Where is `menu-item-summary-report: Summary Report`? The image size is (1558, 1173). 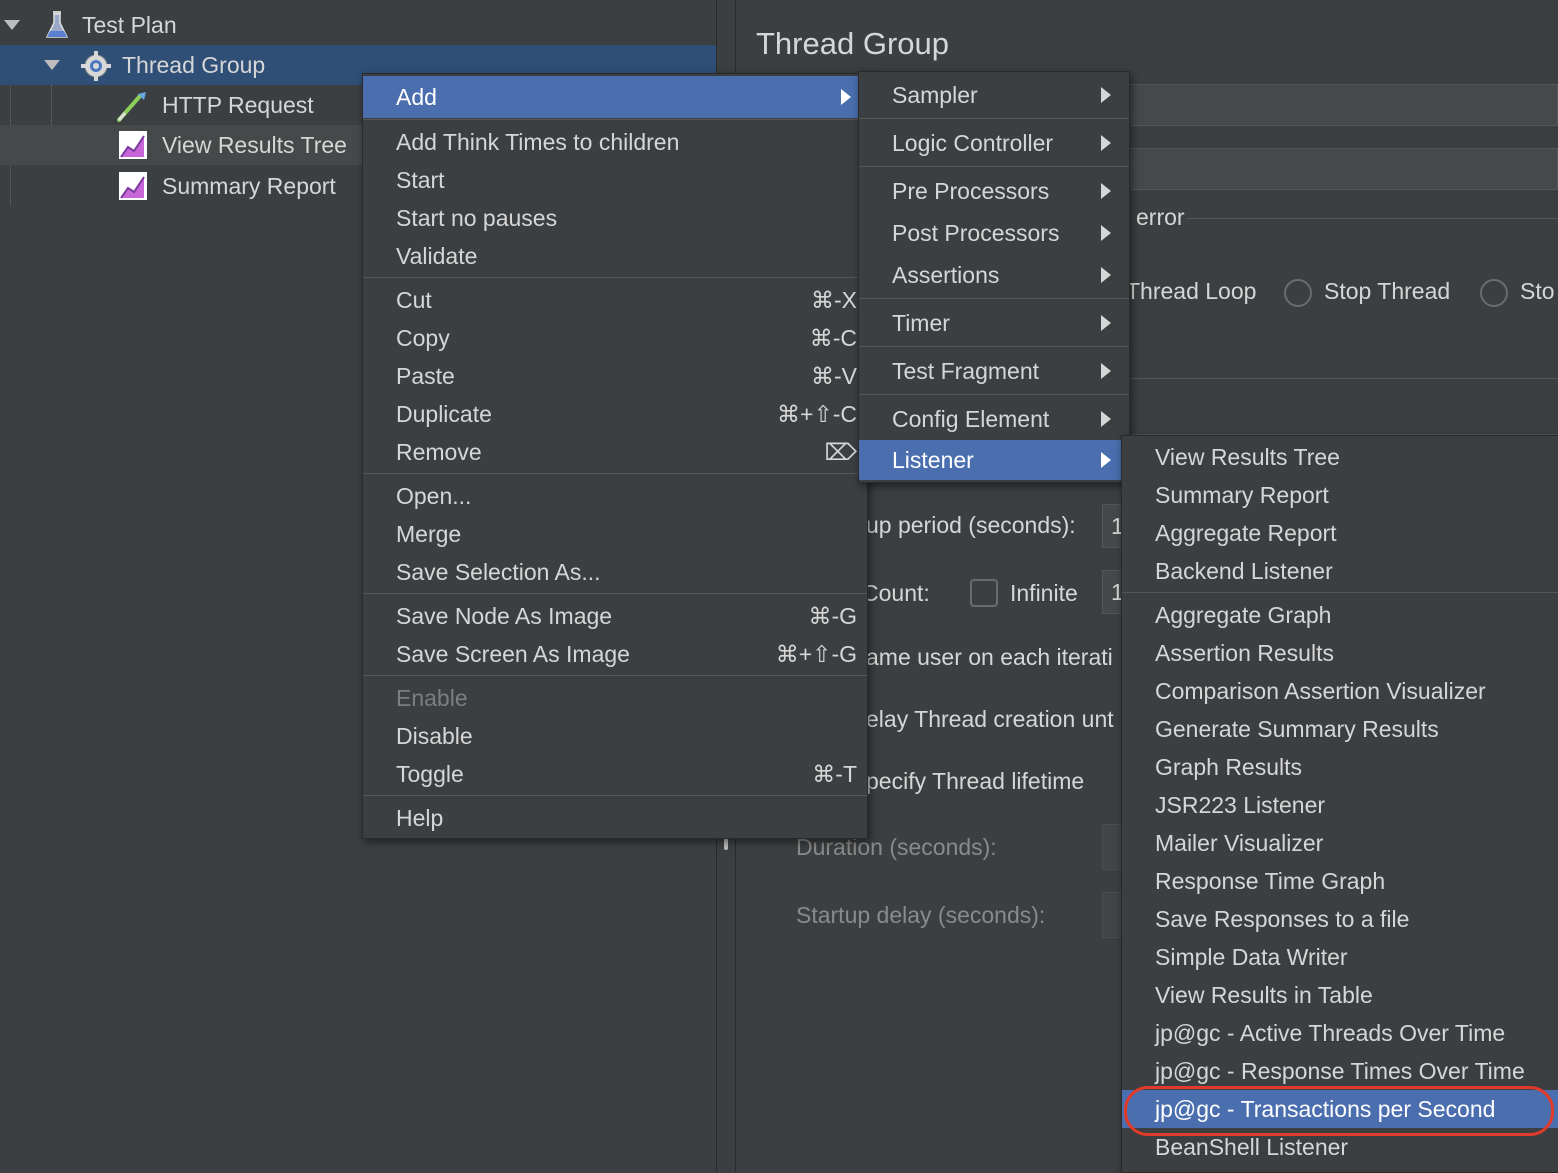
menu-item-summary-report: Summary Report is located at coordinates (1340, 495).